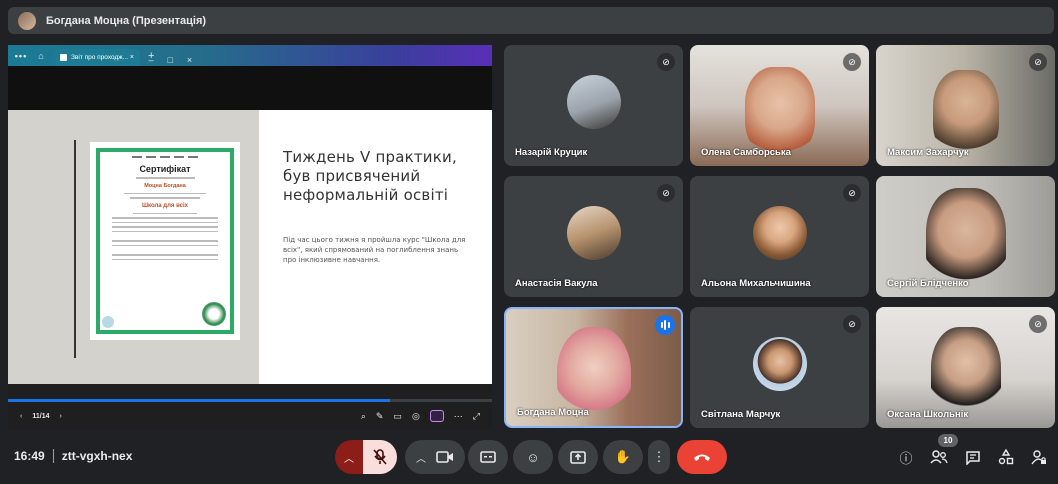  Describe the element at coordinates (553, 412) in the screenshot. I see `participant-name: Богдана Моцна` at that location.